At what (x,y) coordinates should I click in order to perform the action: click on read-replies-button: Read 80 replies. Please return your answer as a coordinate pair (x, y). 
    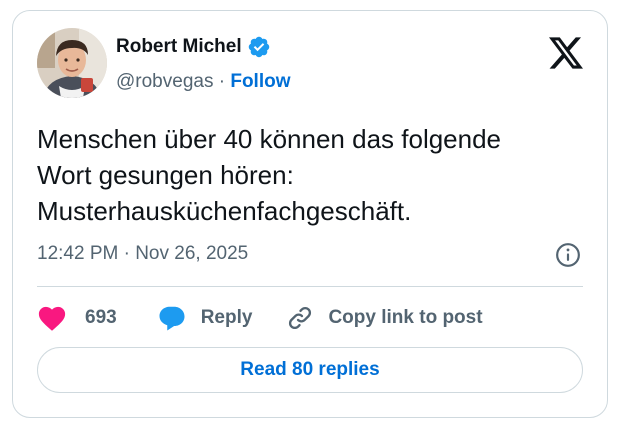
    Looking at the image, I should click on (310, 370).